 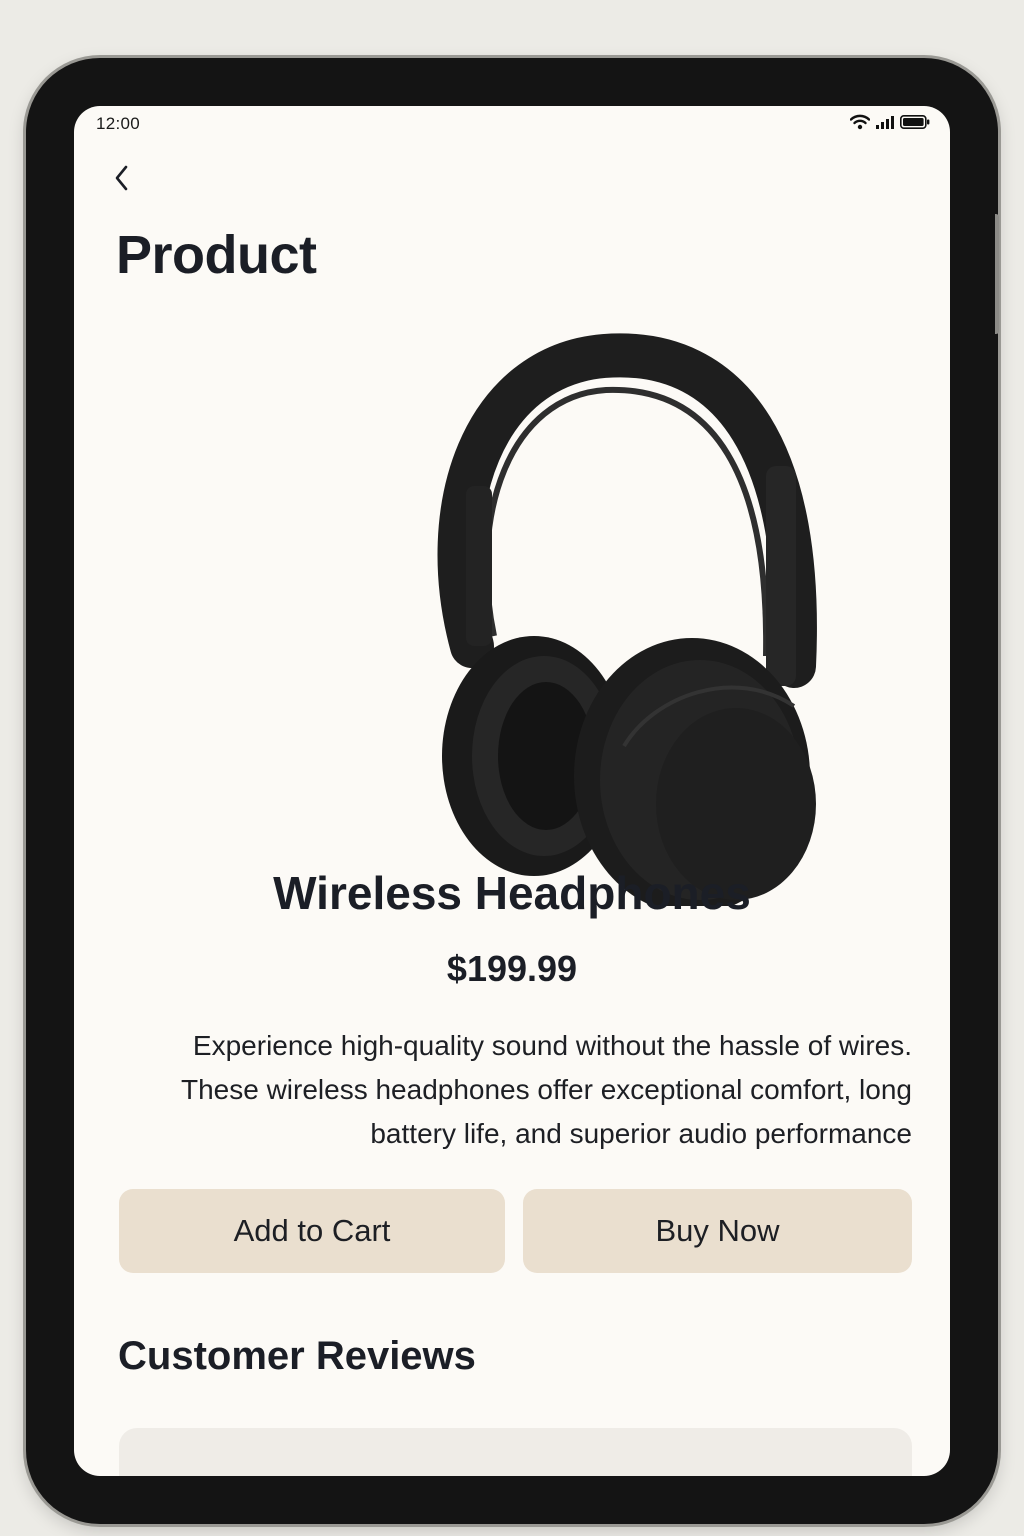 What do you see at coordinates (312, 1231) in the screenshot?
I see `add-to-cart-button: Add to Cart` at bounding box center [312, 1231].